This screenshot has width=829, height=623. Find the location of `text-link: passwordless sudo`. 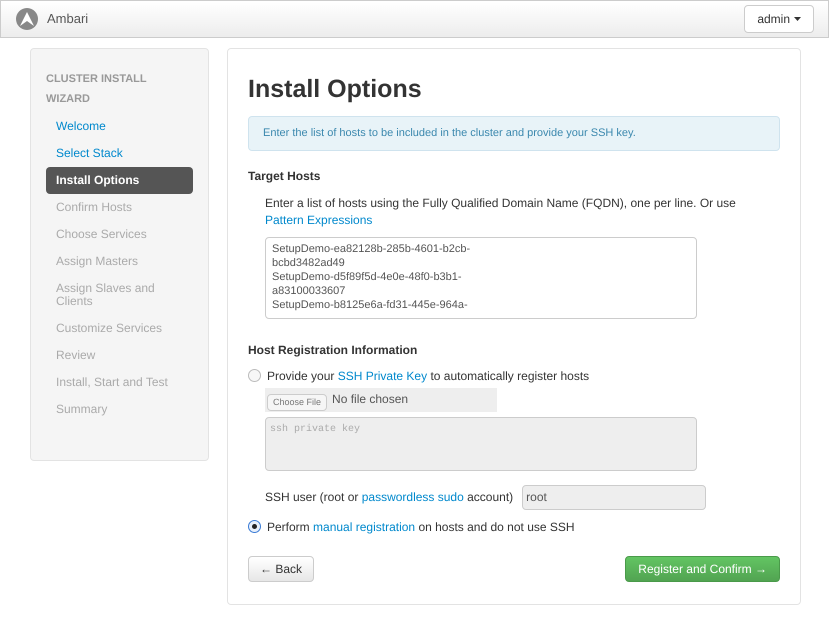

text-link: passwordless sudo is located at coordinates (413, 497).